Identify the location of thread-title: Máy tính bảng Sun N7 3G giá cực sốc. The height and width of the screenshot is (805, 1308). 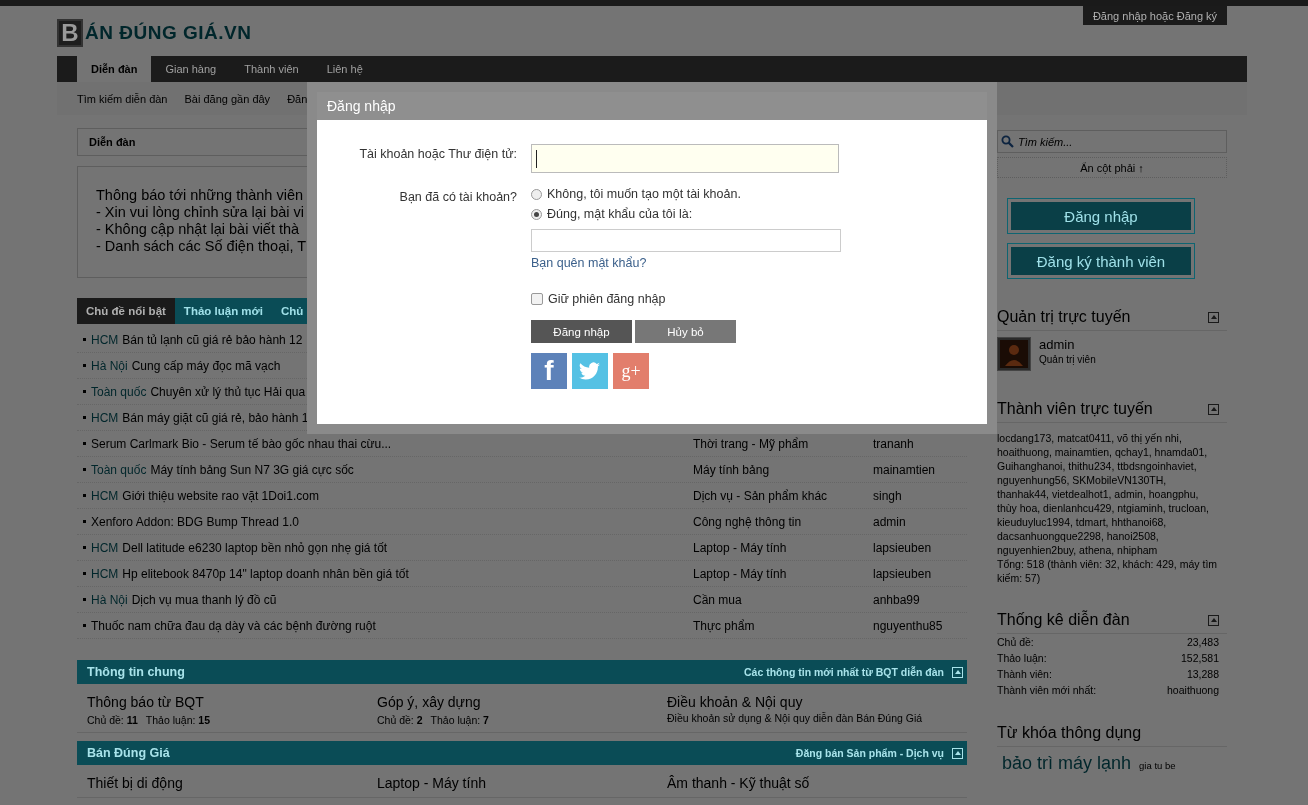
(252, 469).